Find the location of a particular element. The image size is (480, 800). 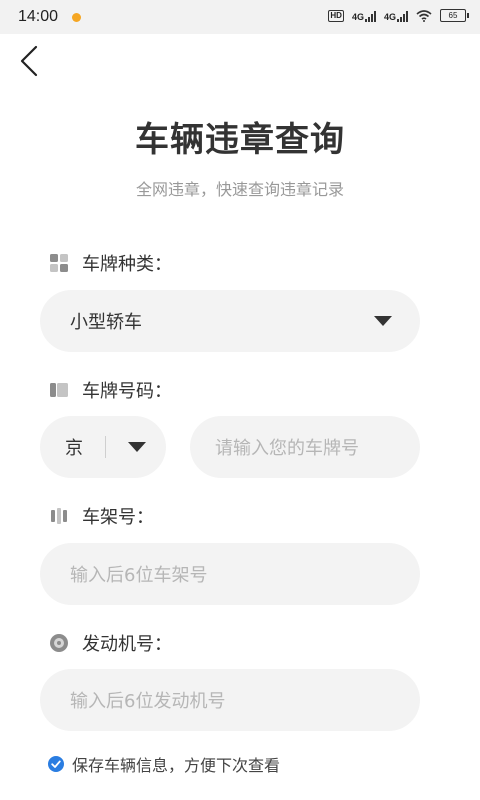

status-icons: HD 4G 4G 65 is located at coordinates (398, 15).